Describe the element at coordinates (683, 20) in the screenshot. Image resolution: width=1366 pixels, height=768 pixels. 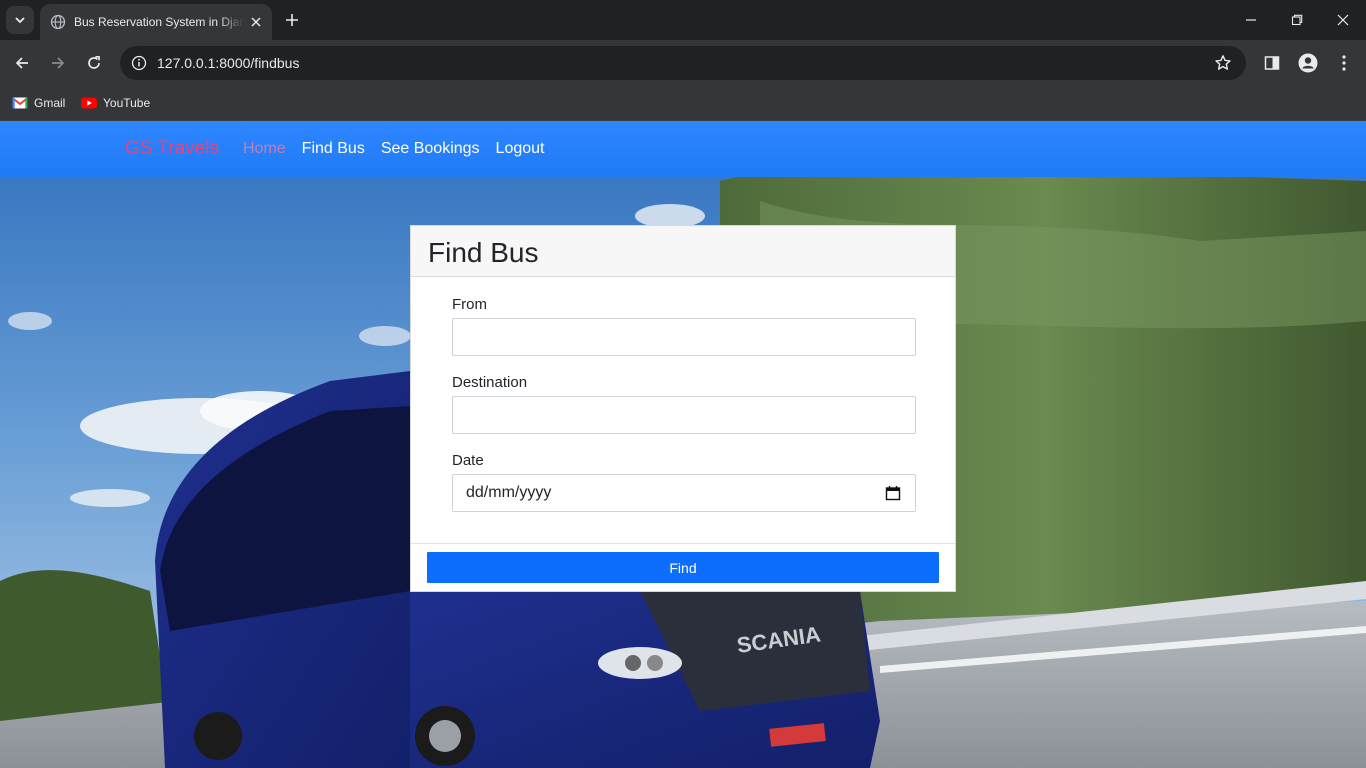
I see `browser-tab-strip: Bus Reservation System in Django` at that location.